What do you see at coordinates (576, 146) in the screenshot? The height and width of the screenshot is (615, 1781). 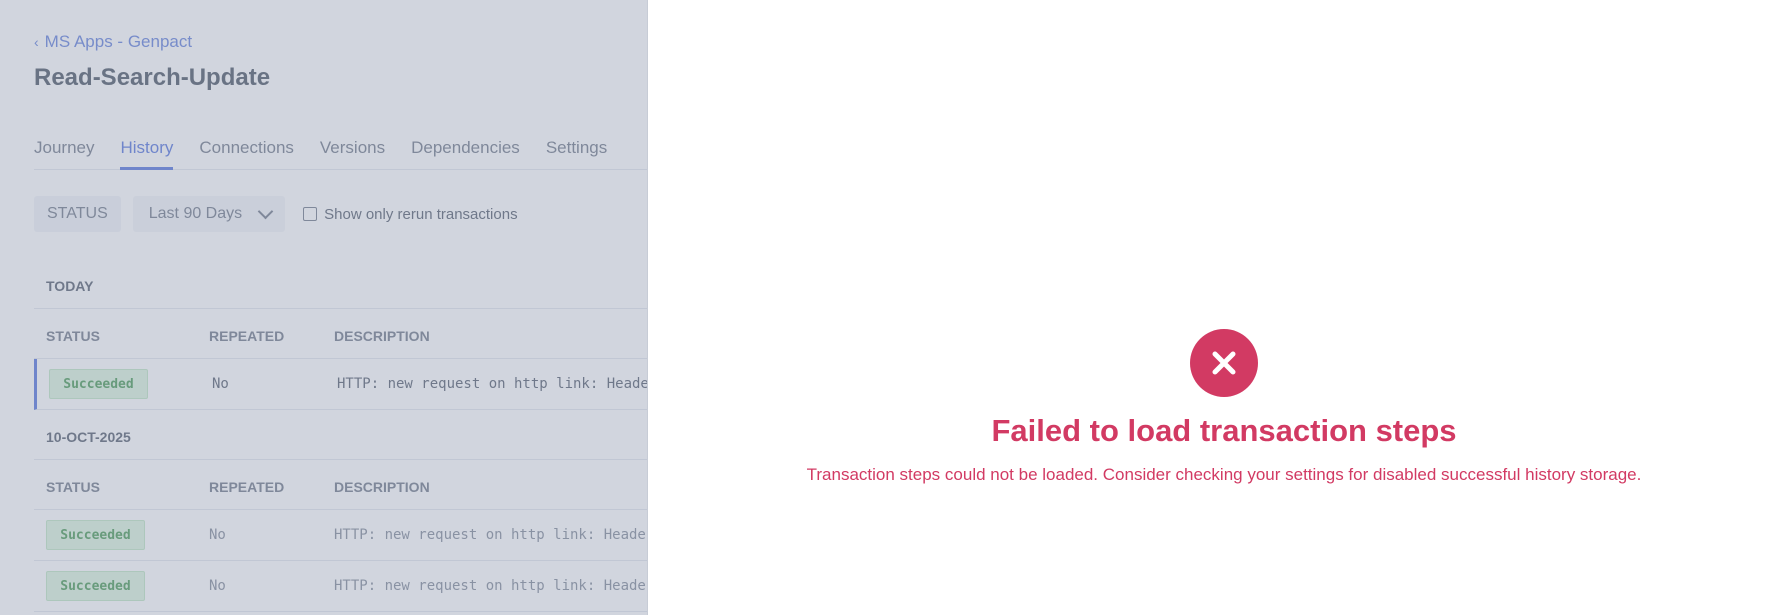 I see `tab-settings: Settings` at bounding box center [576, 146].